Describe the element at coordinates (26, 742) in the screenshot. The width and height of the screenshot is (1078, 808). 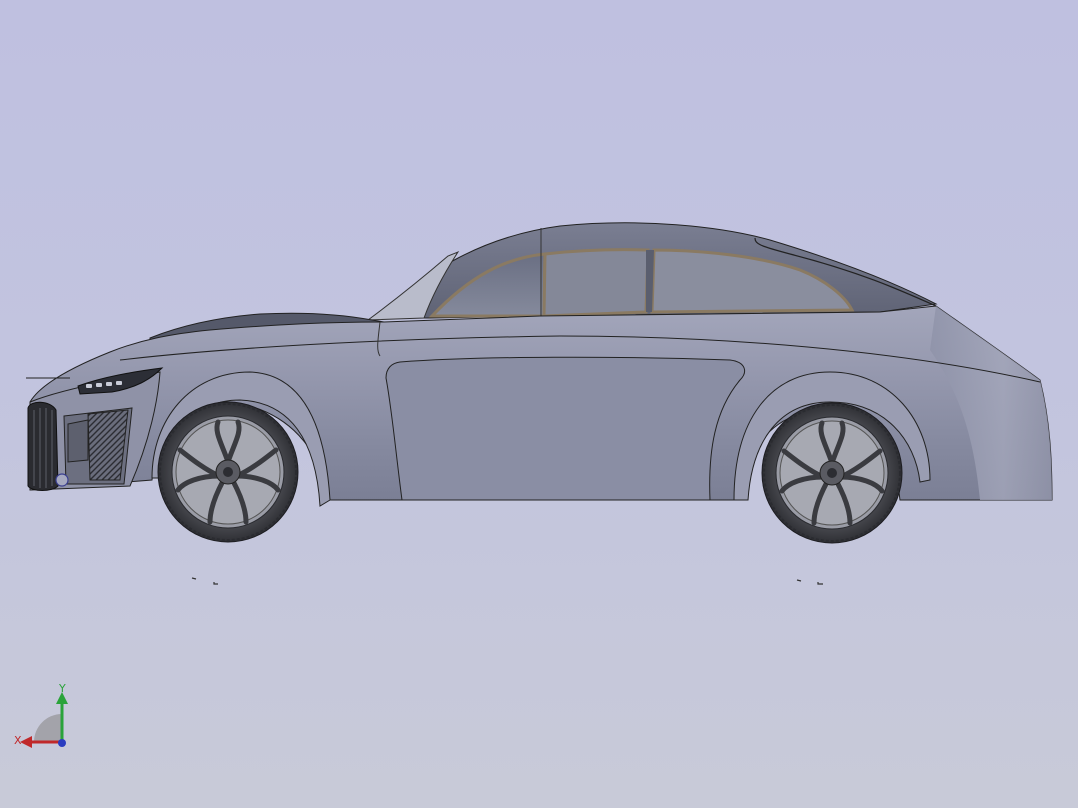
I see `x-axis-arrowhead` at that location.